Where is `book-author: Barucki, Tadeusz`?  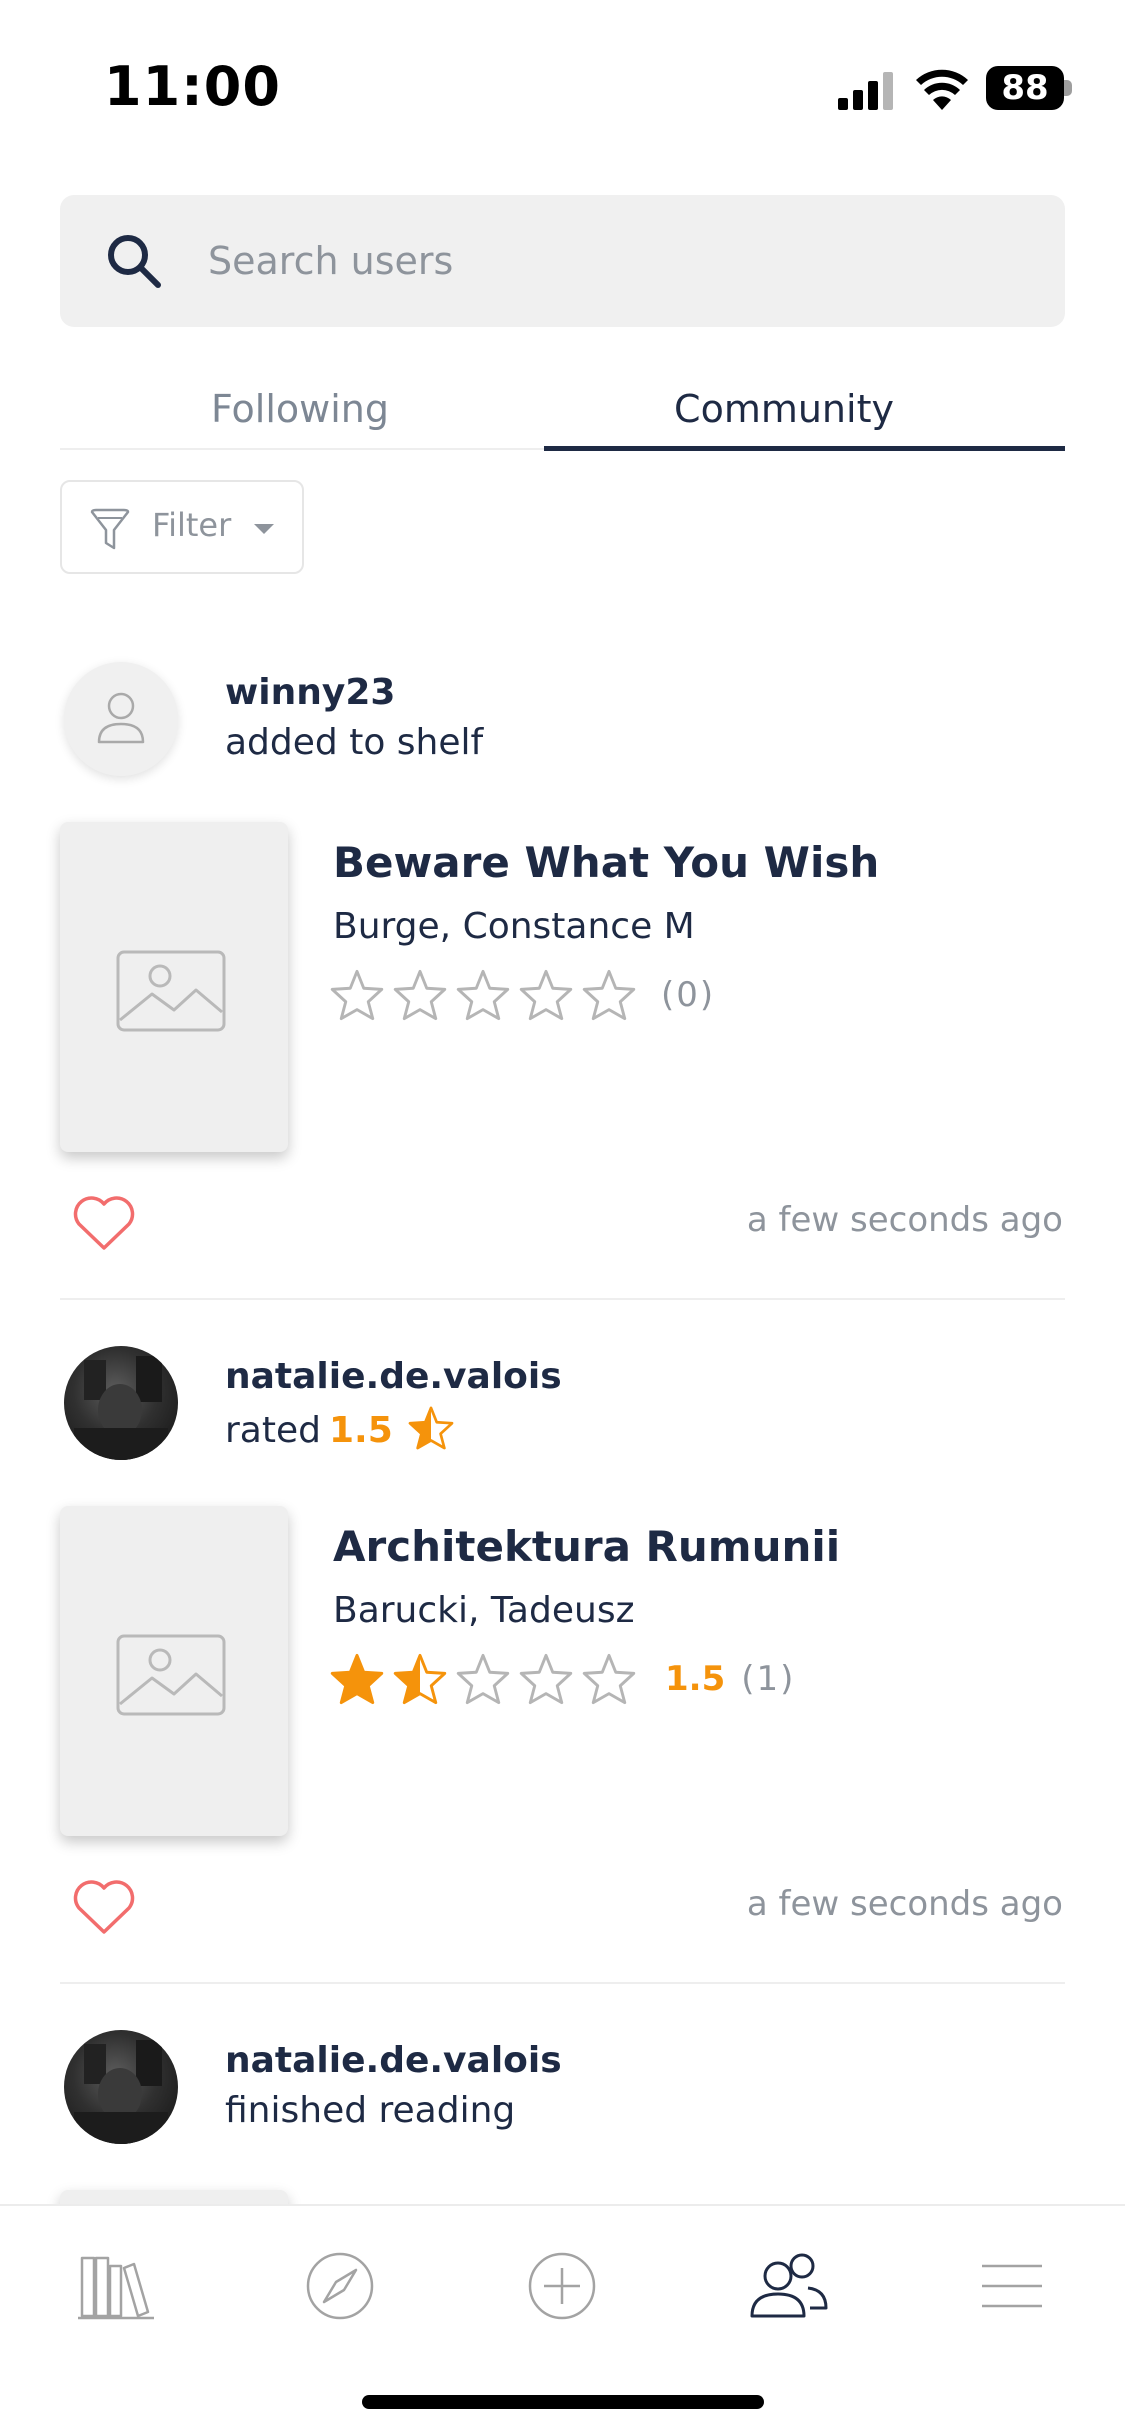
book-author: Barucki, Tadeusz is located at coordinates (484, 1610).